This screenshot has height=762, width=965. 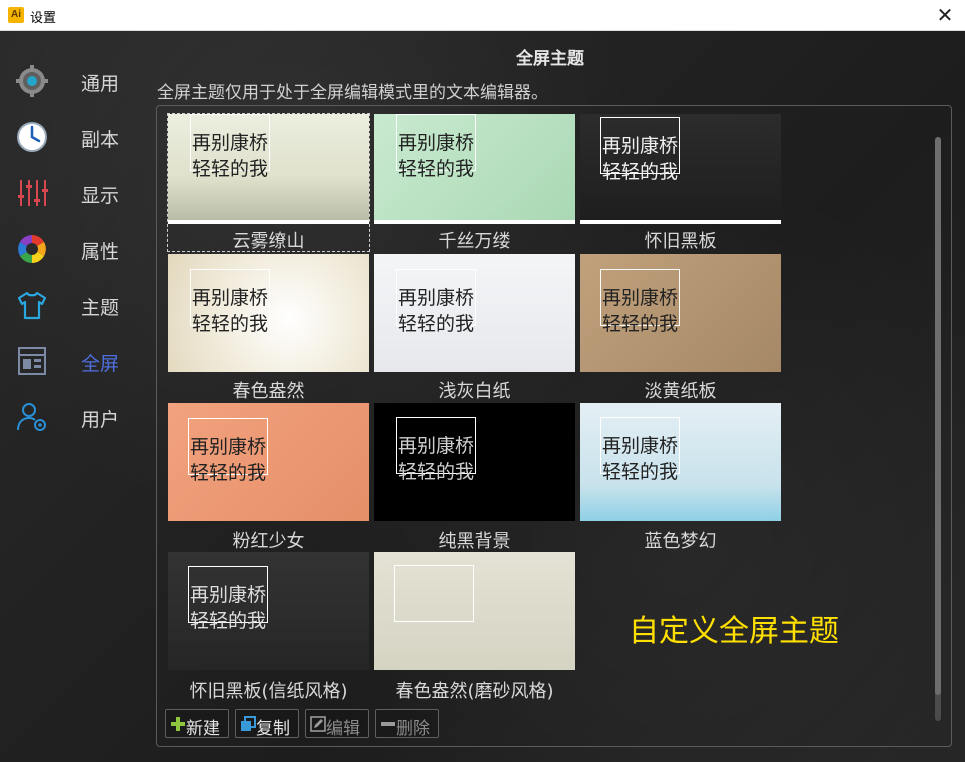 What do you see at coordinates (75, 361) in the screenshot?
I see `sidebar-item-fullscreen: 全屏` at bounding box center [75, 361].